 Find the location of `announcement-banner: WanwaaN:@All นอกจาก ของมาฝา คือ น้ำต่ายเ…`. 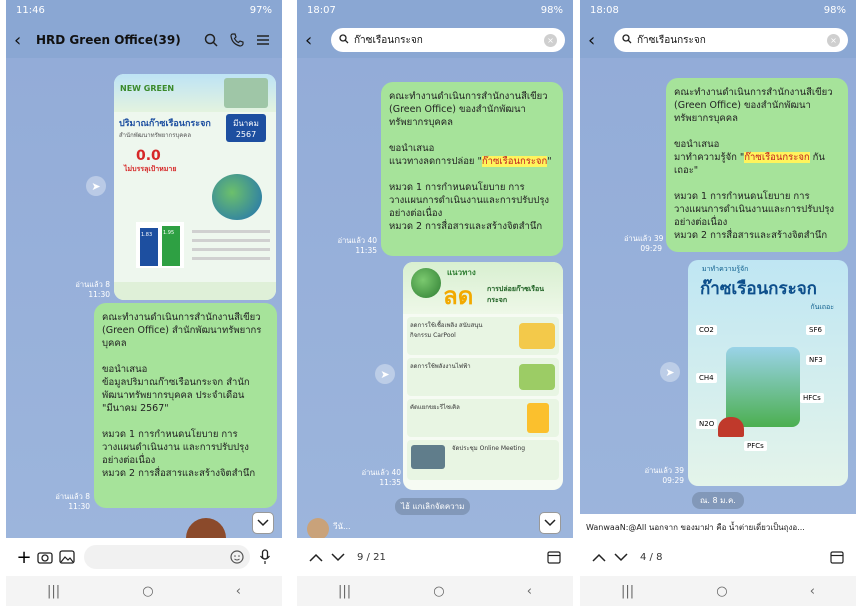

announcement-banner: WanwaaN:@All นอกจาก ของมาฝา คือ น้ำต่ายเ… is located at coordinates (718, 526).